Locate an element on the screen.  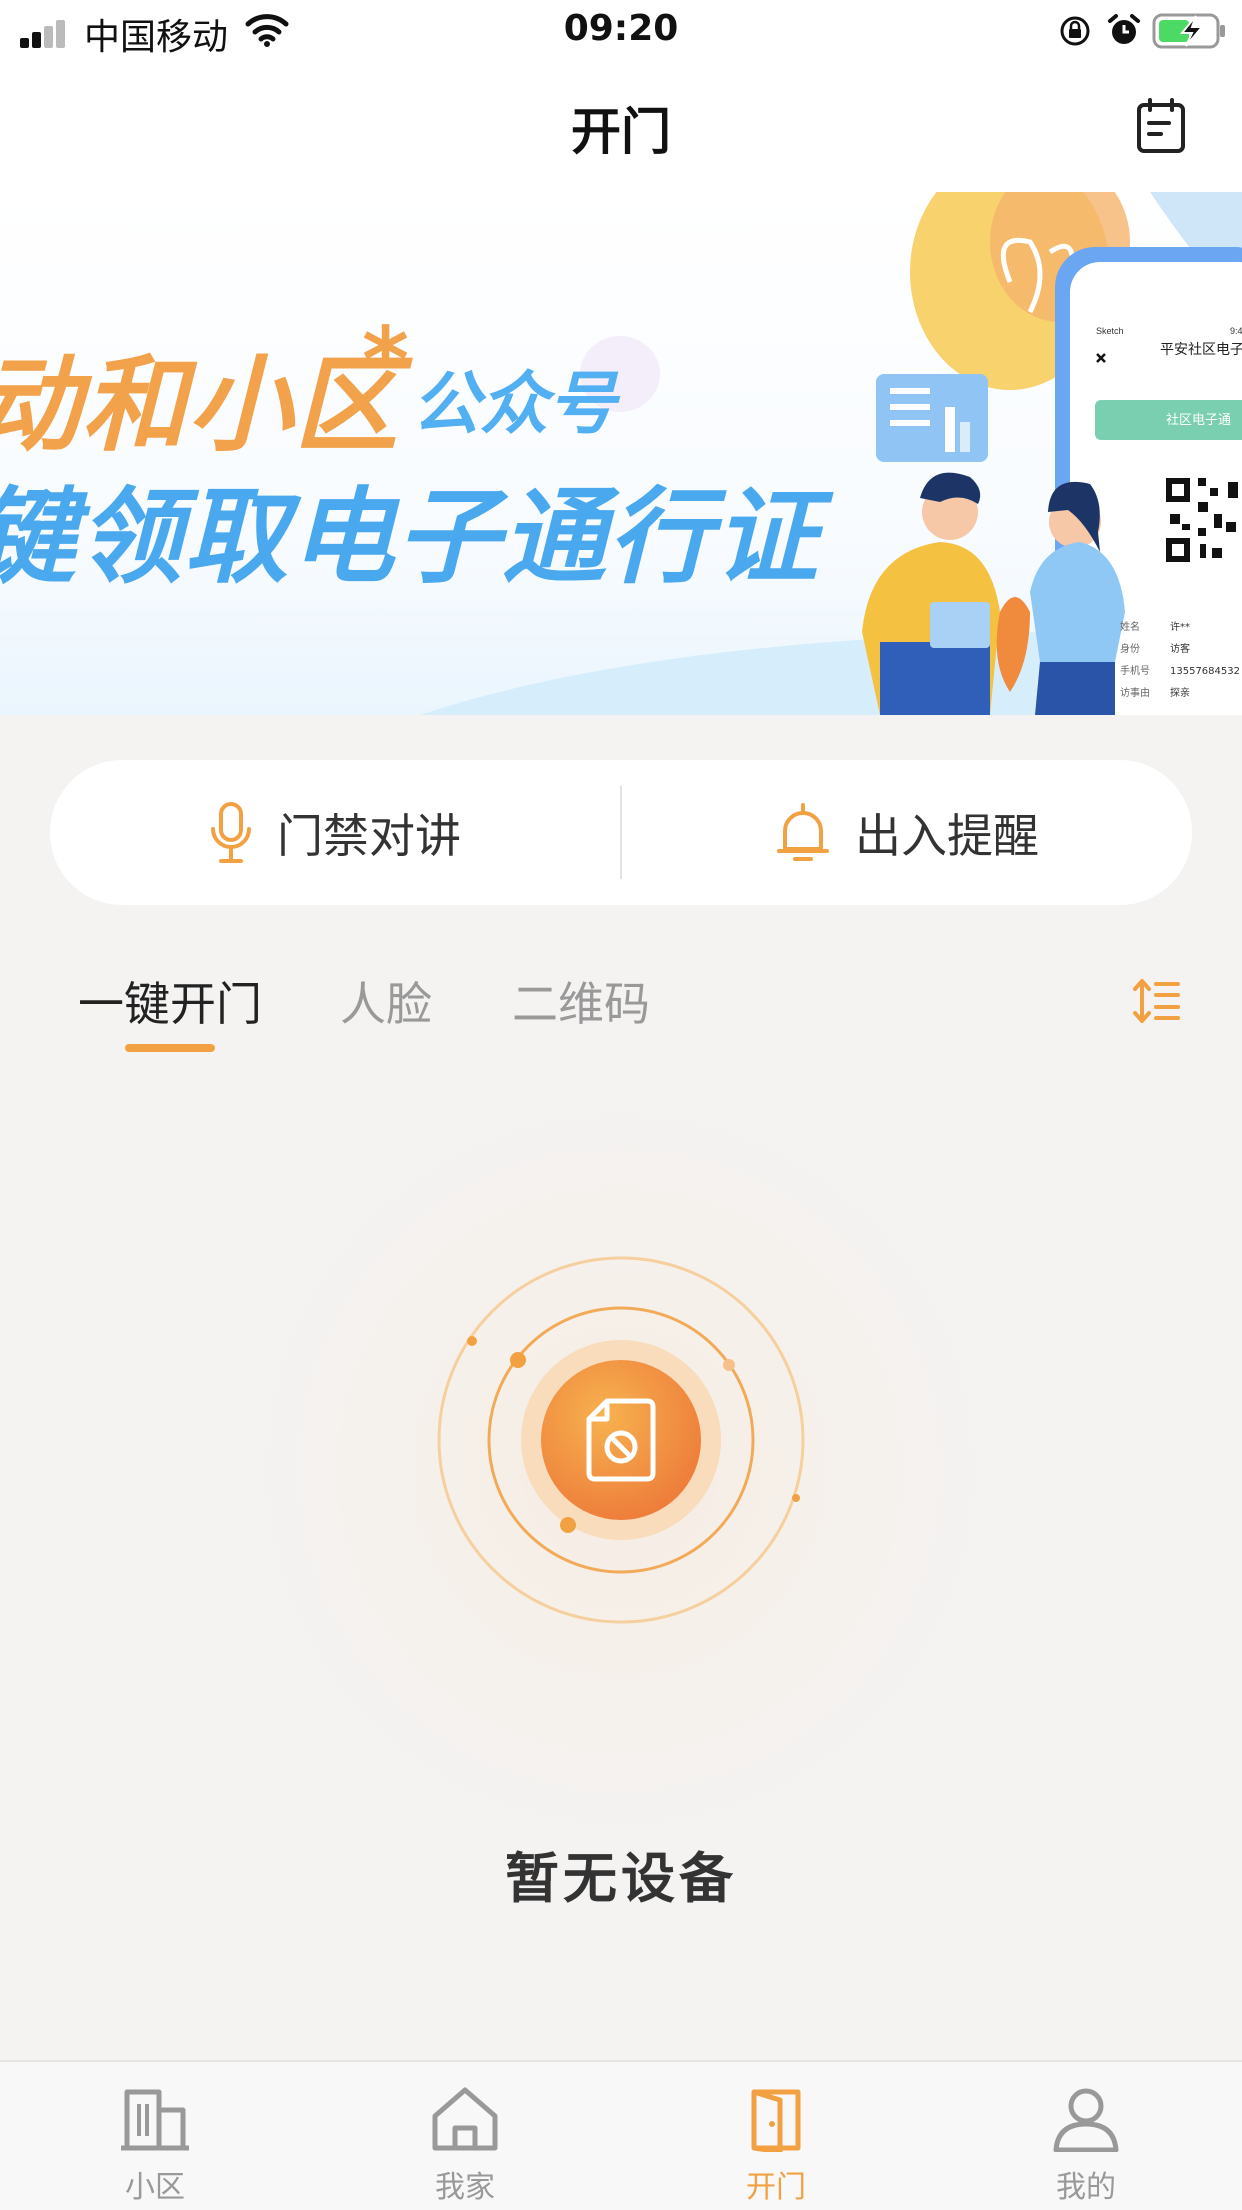
intercom-button: 门禁对讲 is located at coordinates (335, 832).